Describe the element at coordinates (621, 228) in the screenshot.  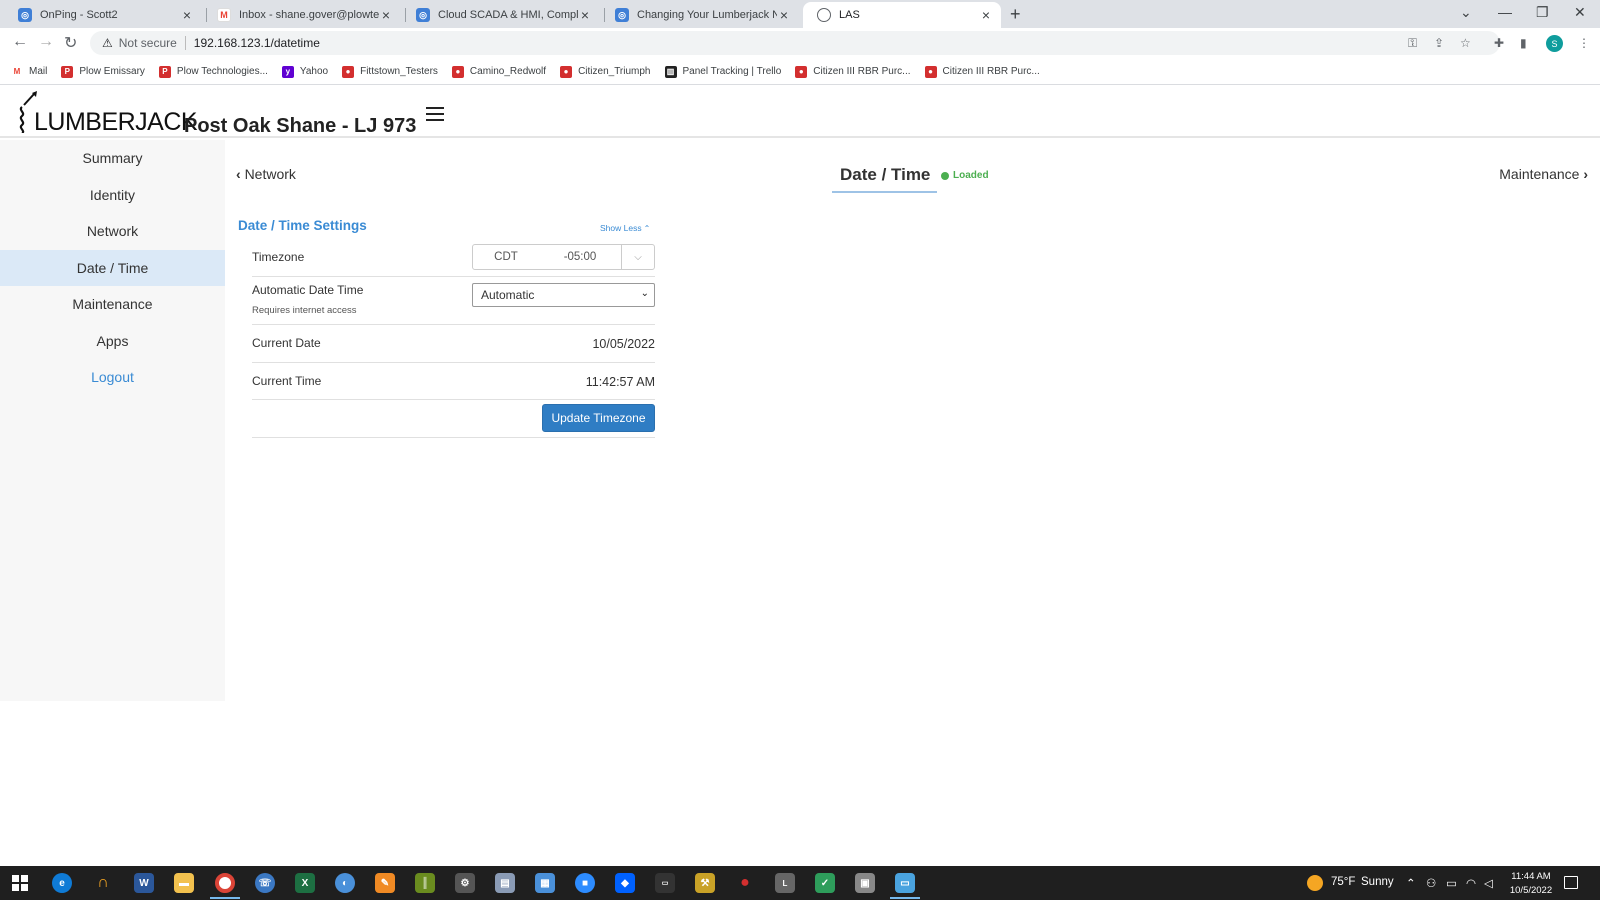
I see `show-less-label: Show Less` at that location.